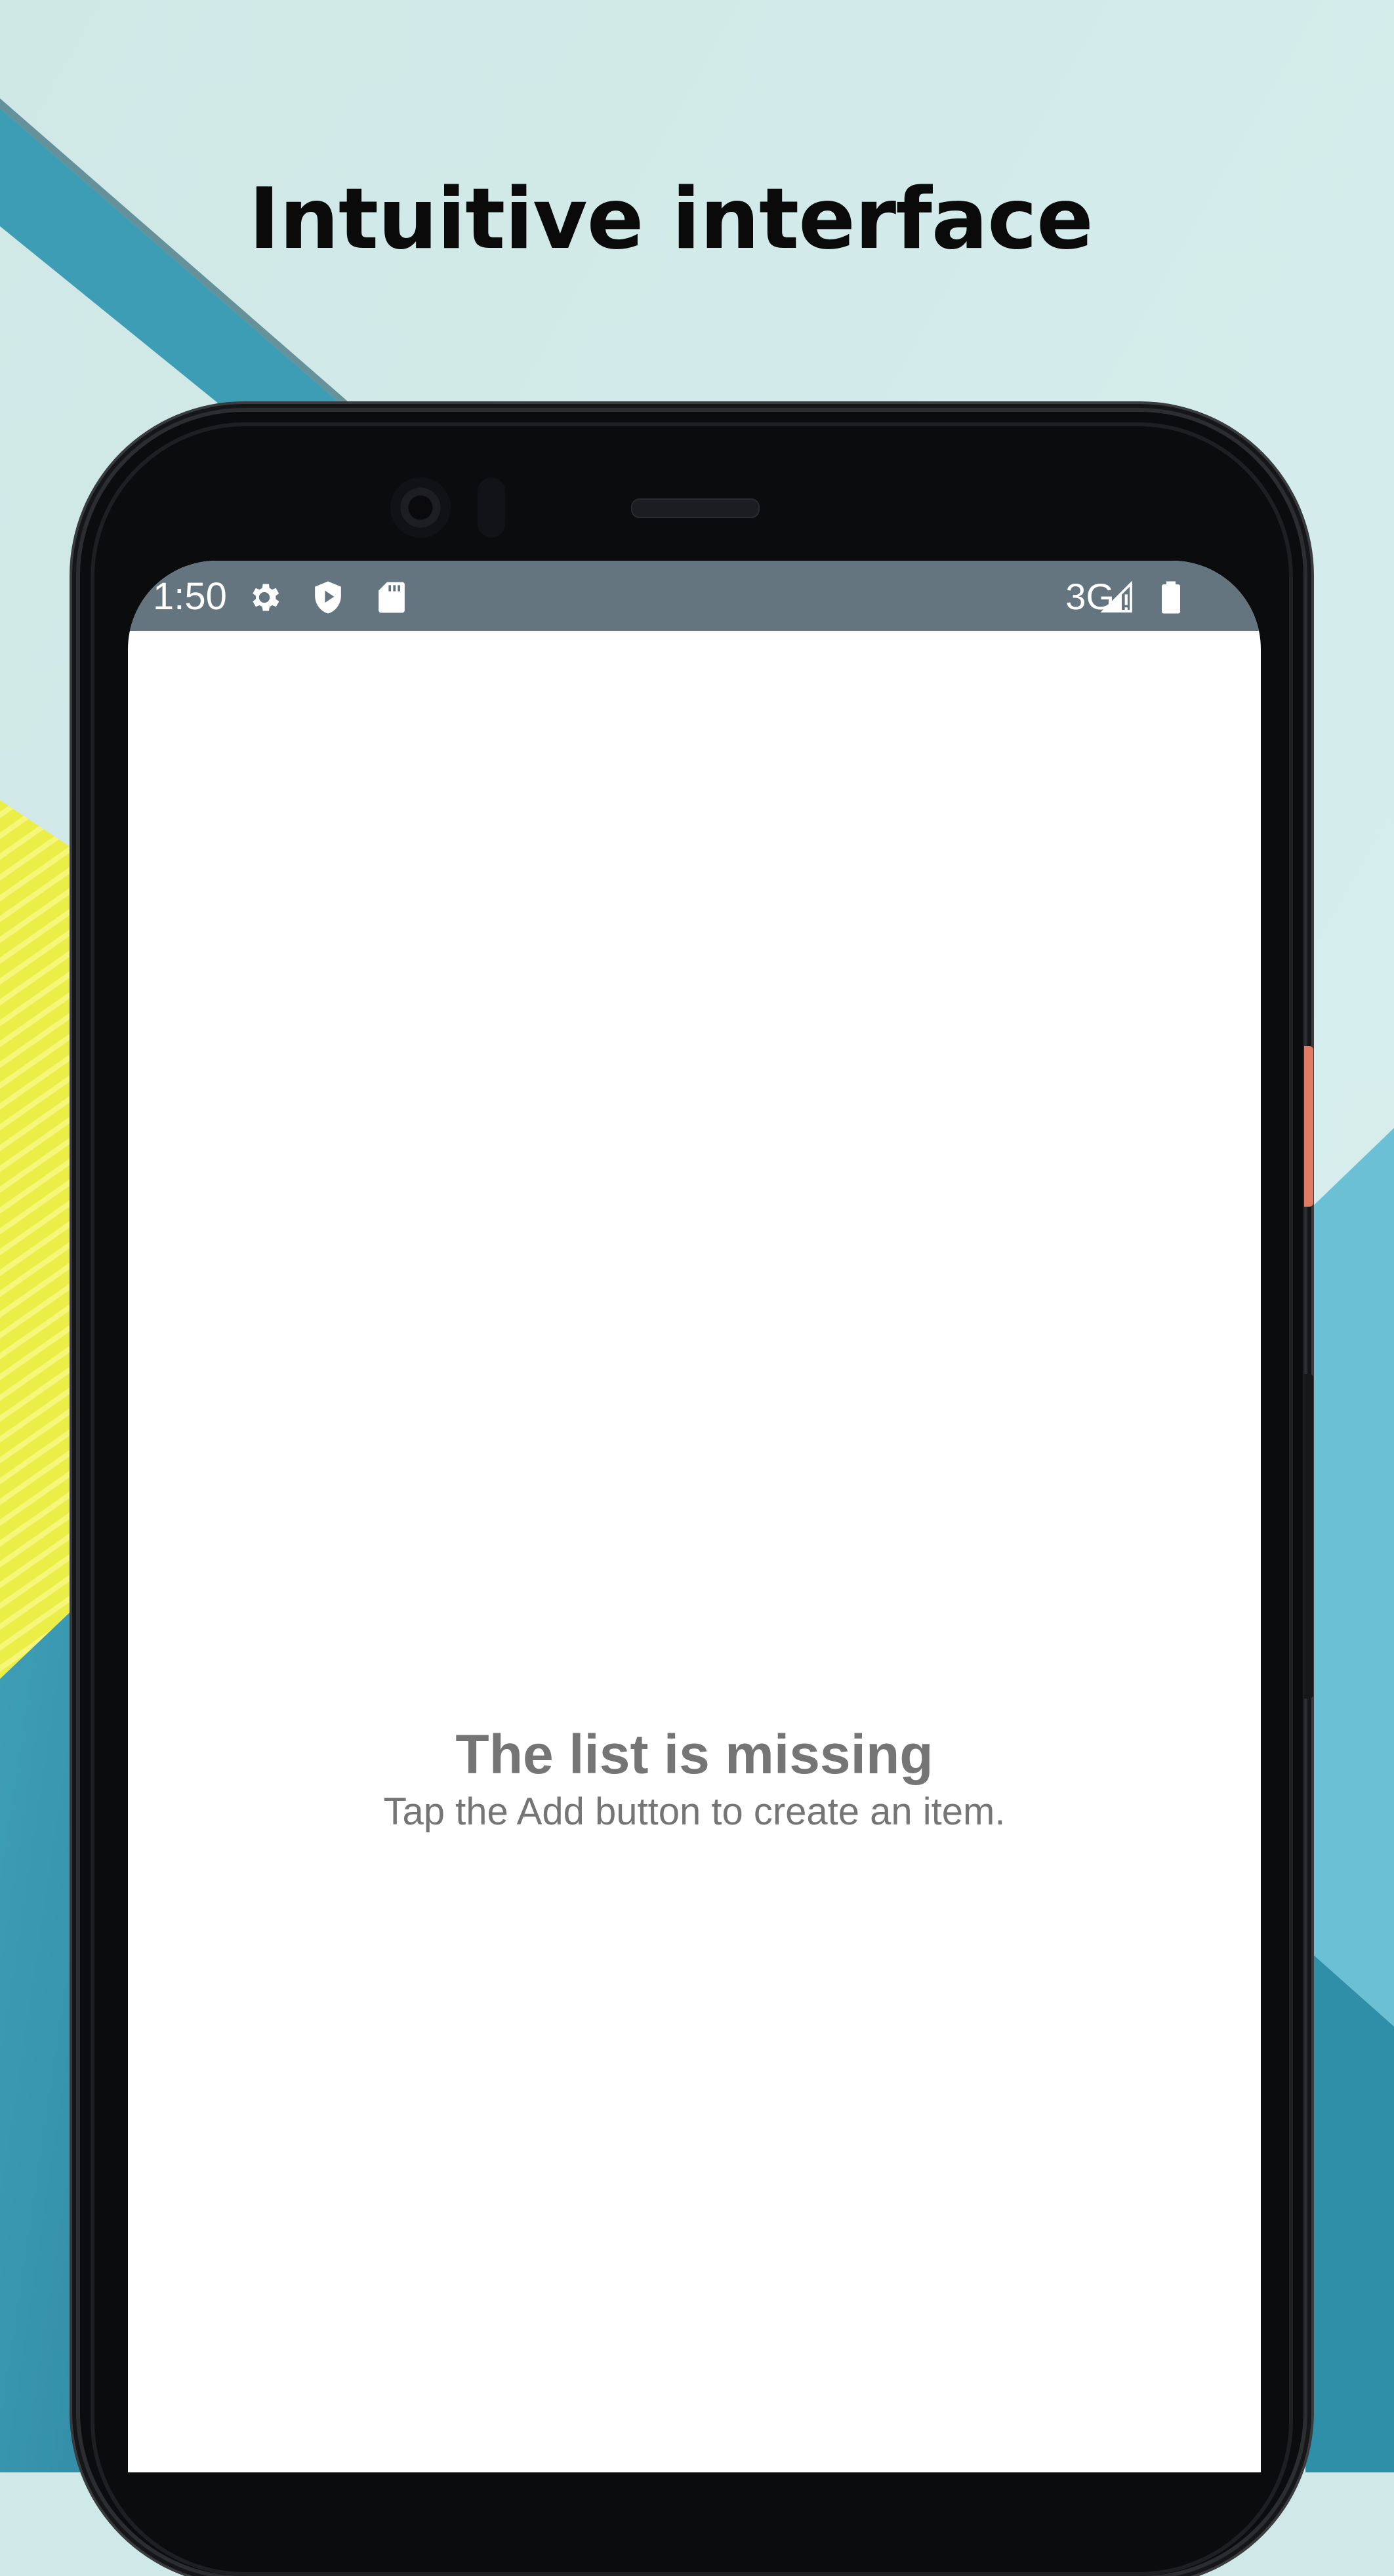 This screenshot has width=1394, height=2576. I want to click on proximity-sensor, so click(491, 508).